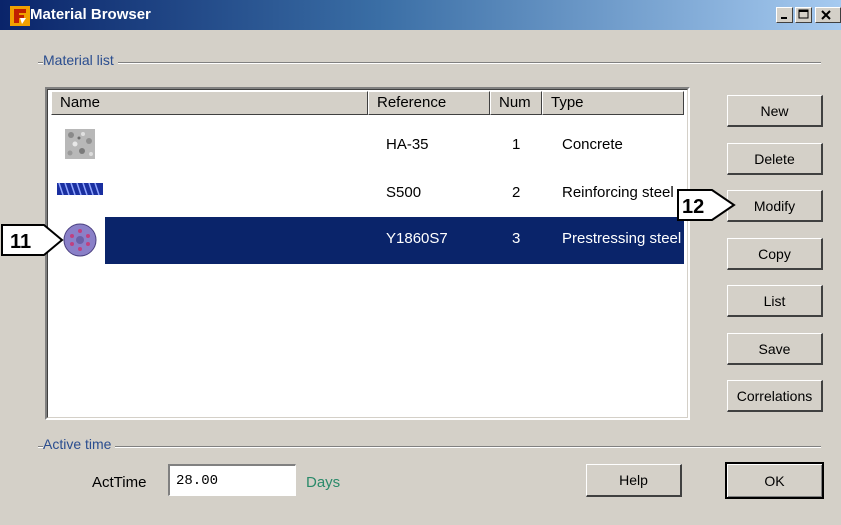 The width and height of the screenshot is (841, 525). Describe the element at coordinates (516, 103) in the screenshot. I see `column-header-num: Num` at that location.